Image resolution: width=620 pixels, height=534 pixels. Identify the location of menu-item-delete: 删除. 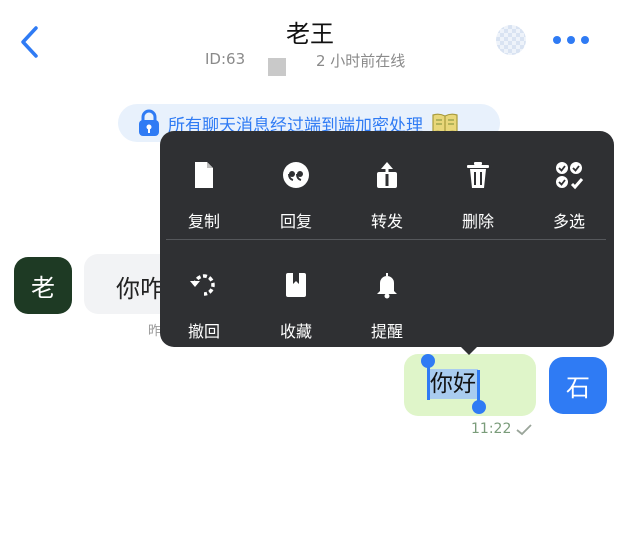
(478, 185).